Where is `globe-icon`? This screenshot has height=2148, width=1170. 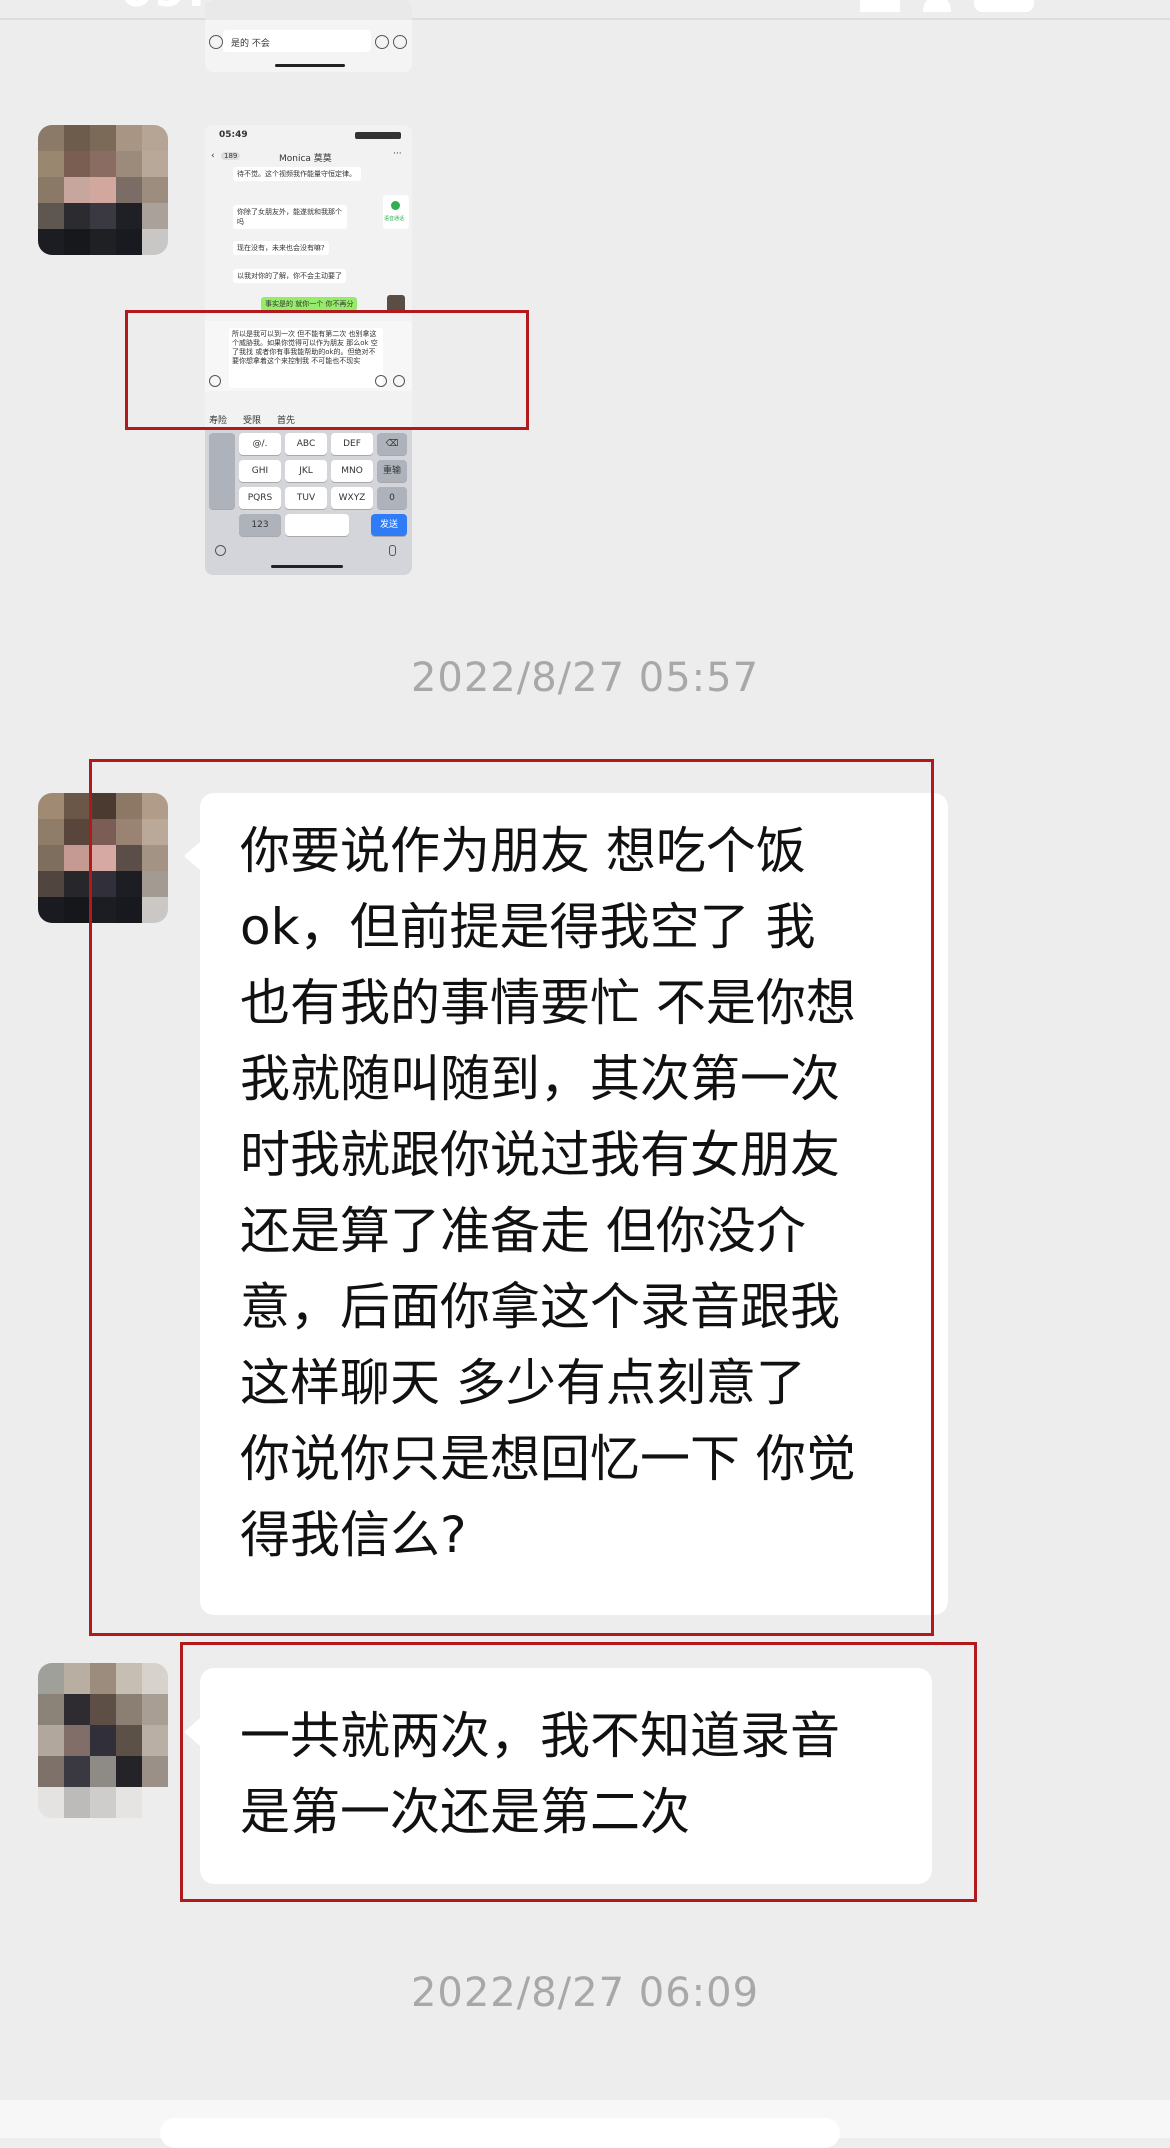
globe-icon is located at coordinates (220, 550).